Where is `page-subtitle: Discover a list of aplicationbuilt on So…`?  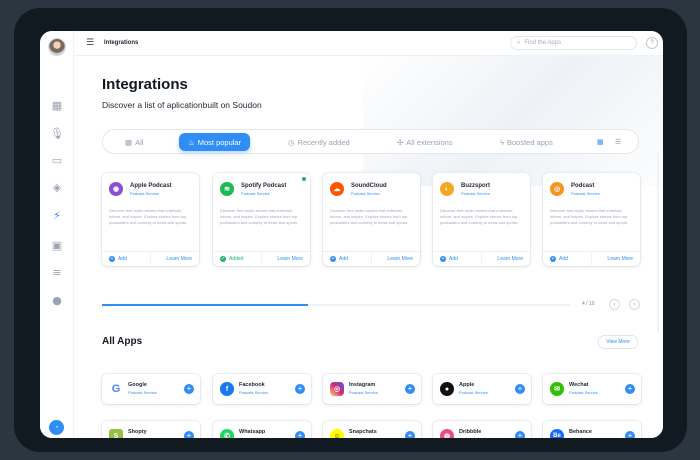
page-subtitle: Discover a list of aplicationbuilt on So… is located at coordinates (182, 105).